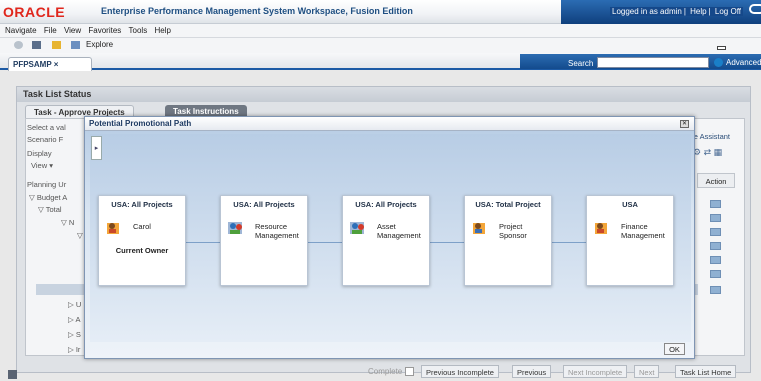 The image size is (761, 381). What do you see at coordinates (380, 45) in the screenshot?
I see `toolbar` at bounding box center [380, 45].